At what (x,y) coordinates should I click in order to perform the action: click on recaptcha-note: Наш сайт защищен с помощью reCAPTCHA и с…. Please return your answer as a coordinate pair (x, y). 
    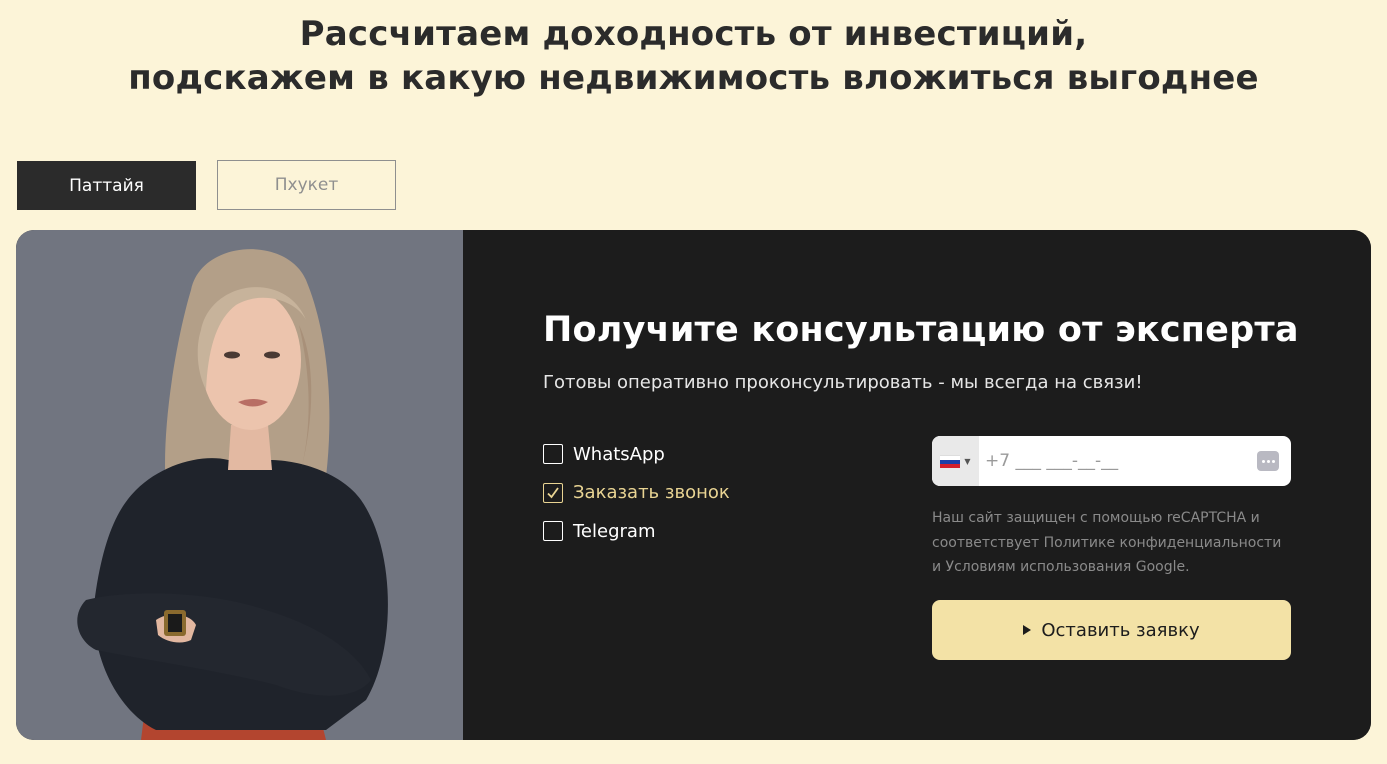
    Looking at the image, I should click on (1107, 542).